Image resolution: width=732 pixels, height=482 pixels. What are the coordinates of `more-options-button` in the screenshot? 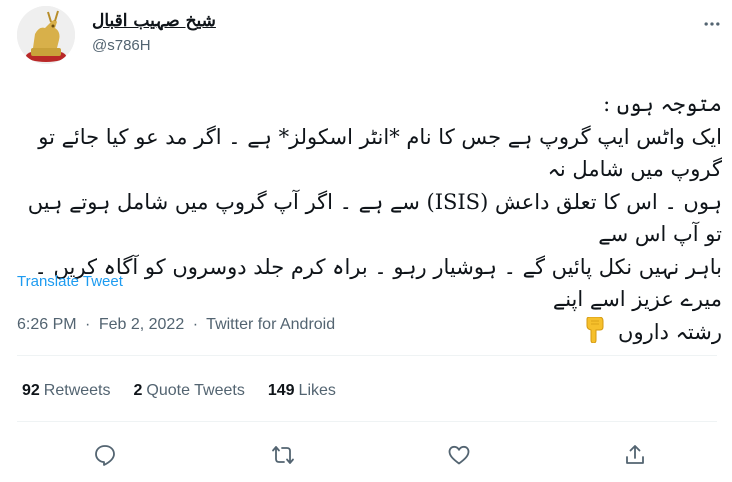 It's located at (712, 24).